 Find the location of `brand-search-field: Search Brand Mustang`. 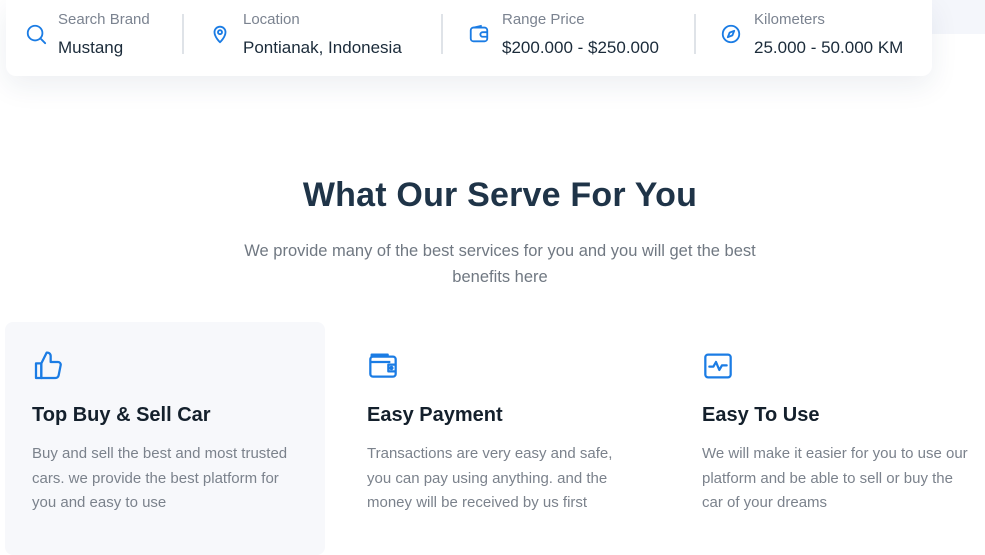

brand-search-field: Search Brand Mustang is located at coordinates (93, 38).